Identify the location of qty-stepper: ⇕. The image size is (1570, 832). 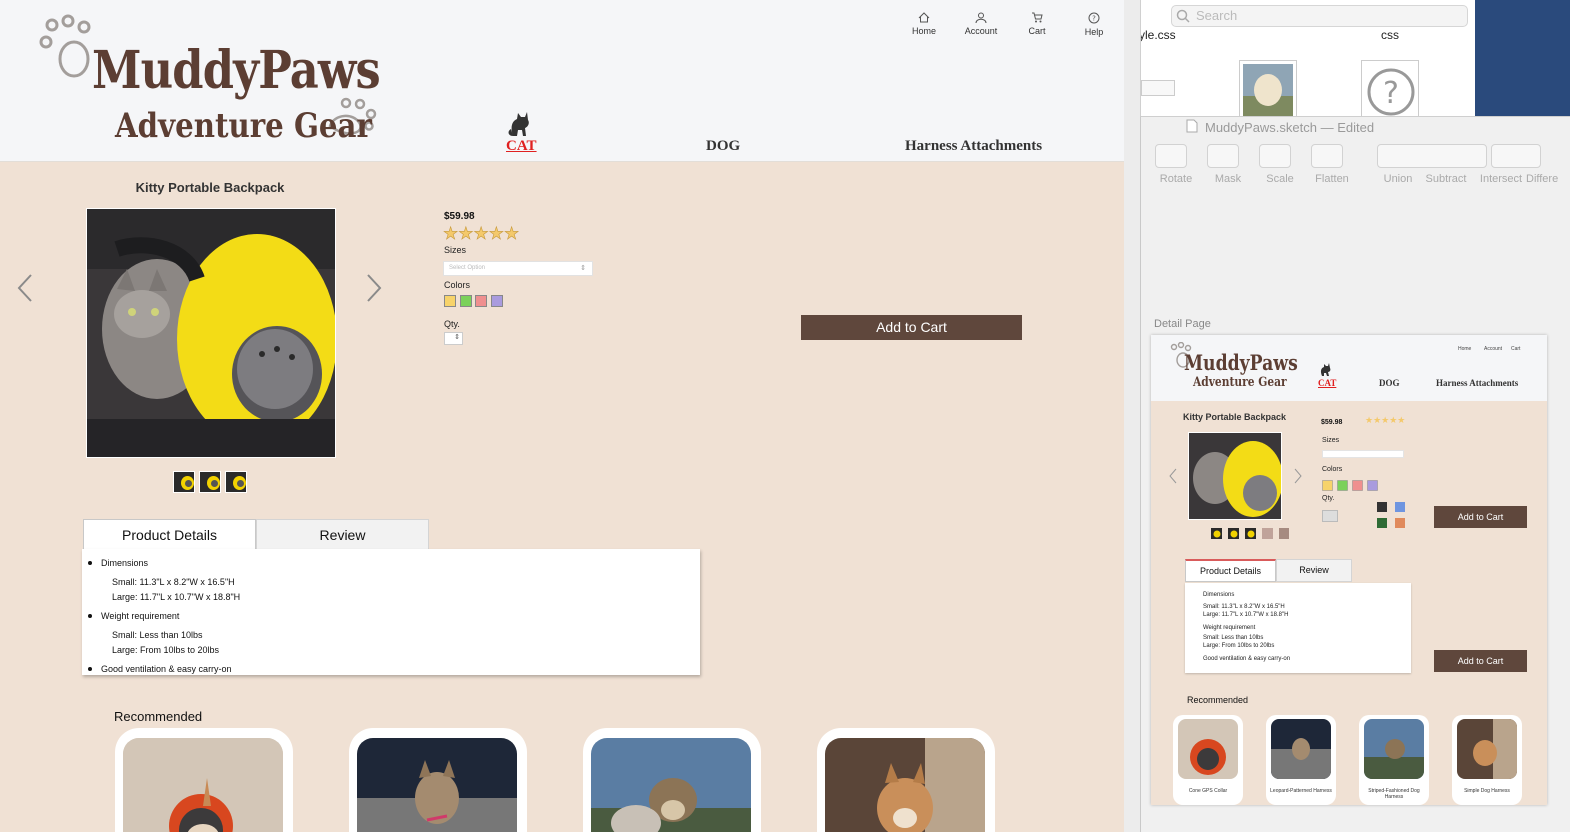
(453, 338).